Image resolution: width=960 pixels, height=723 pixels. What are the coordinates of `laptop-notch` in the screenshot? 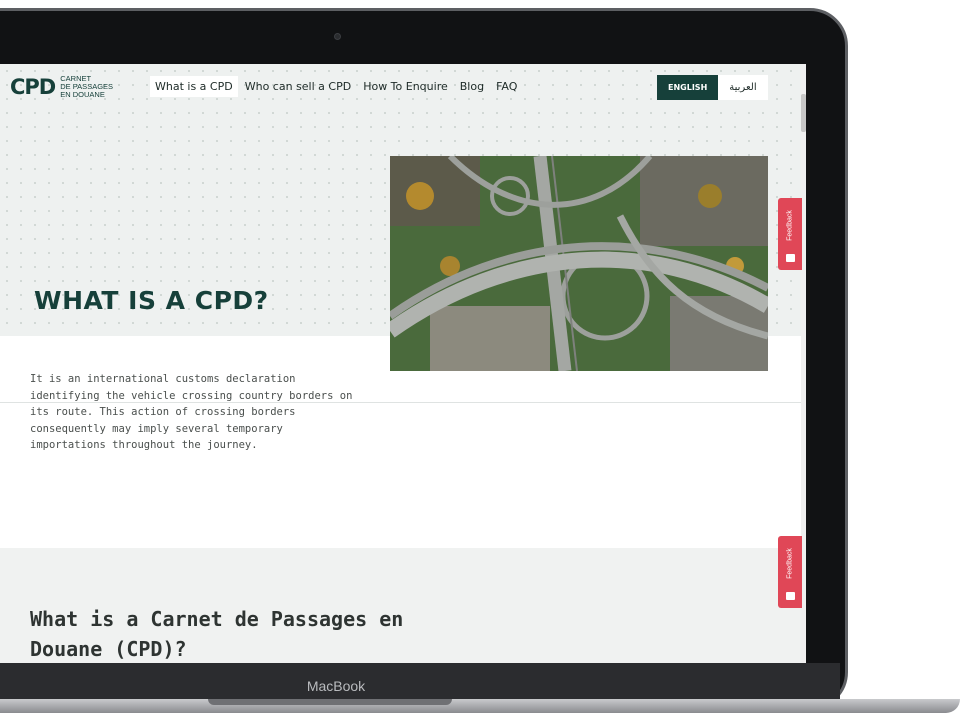 It's located at (330, 702).